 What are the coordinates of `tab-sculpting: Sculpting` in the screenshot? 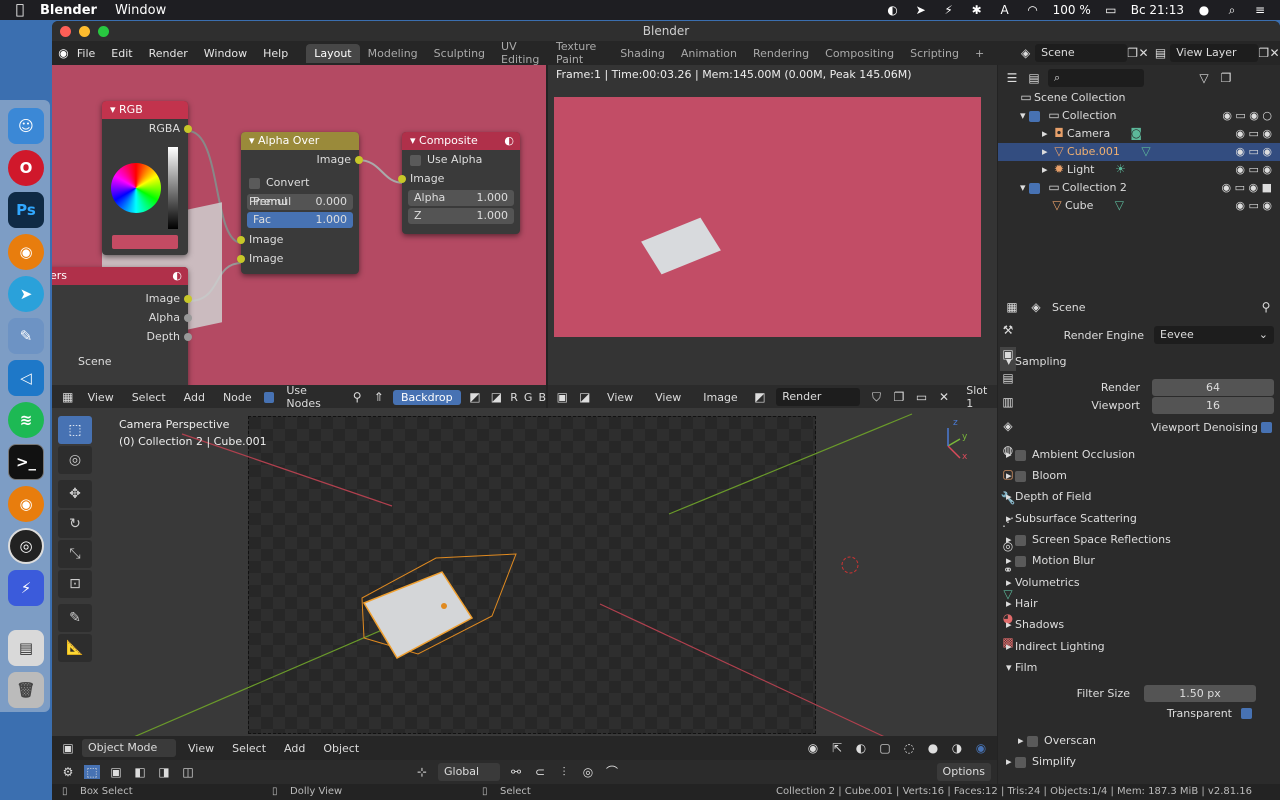 It's located at (459, 53).